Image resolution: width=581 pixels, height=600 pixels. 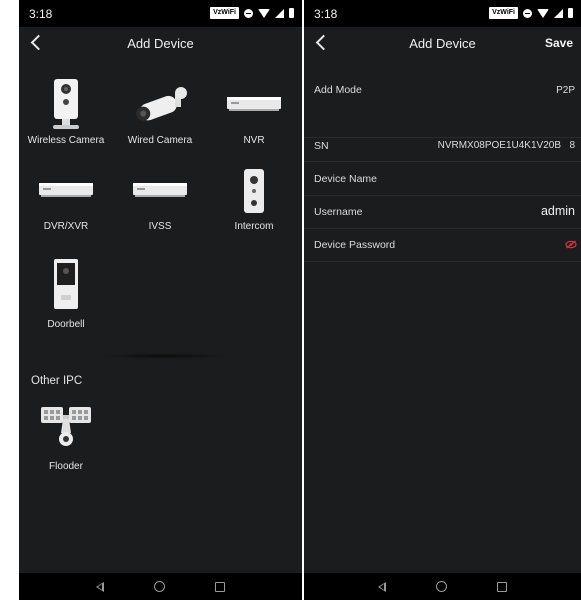 I want to click on header: Add Device, so click(x=160, y=44).